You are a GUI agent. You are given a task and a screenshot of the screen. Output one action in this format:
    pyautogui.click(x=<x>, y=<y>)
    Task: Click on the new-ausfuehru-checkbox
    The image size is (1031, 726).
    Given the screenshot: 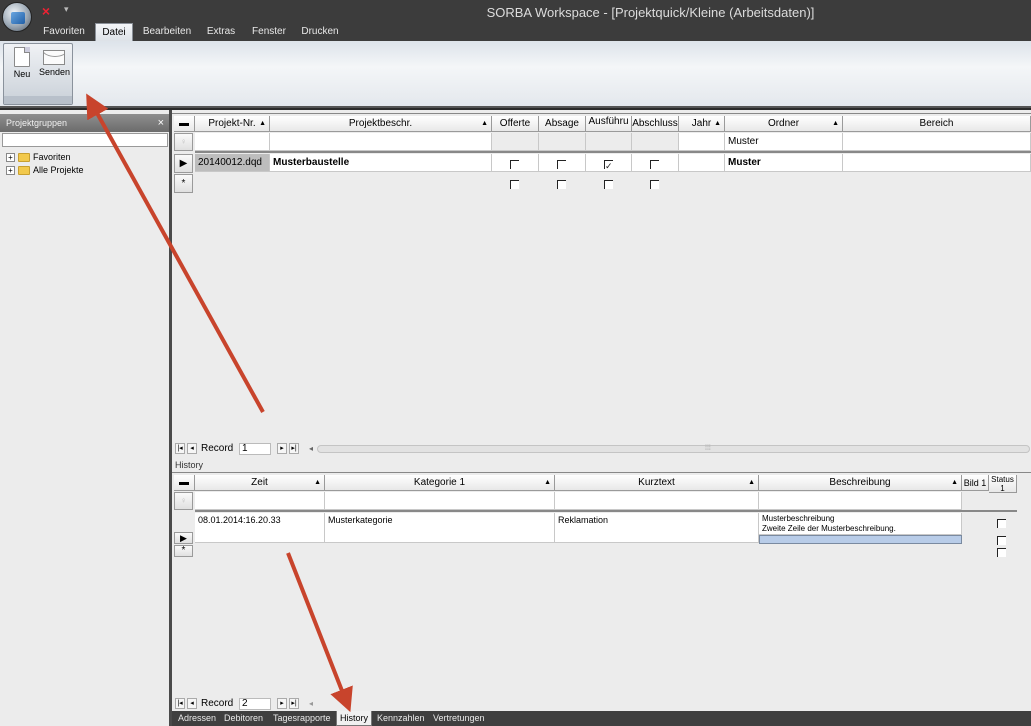 What is the action you would take?
    pyautogui.click(x=608, y=184)
    